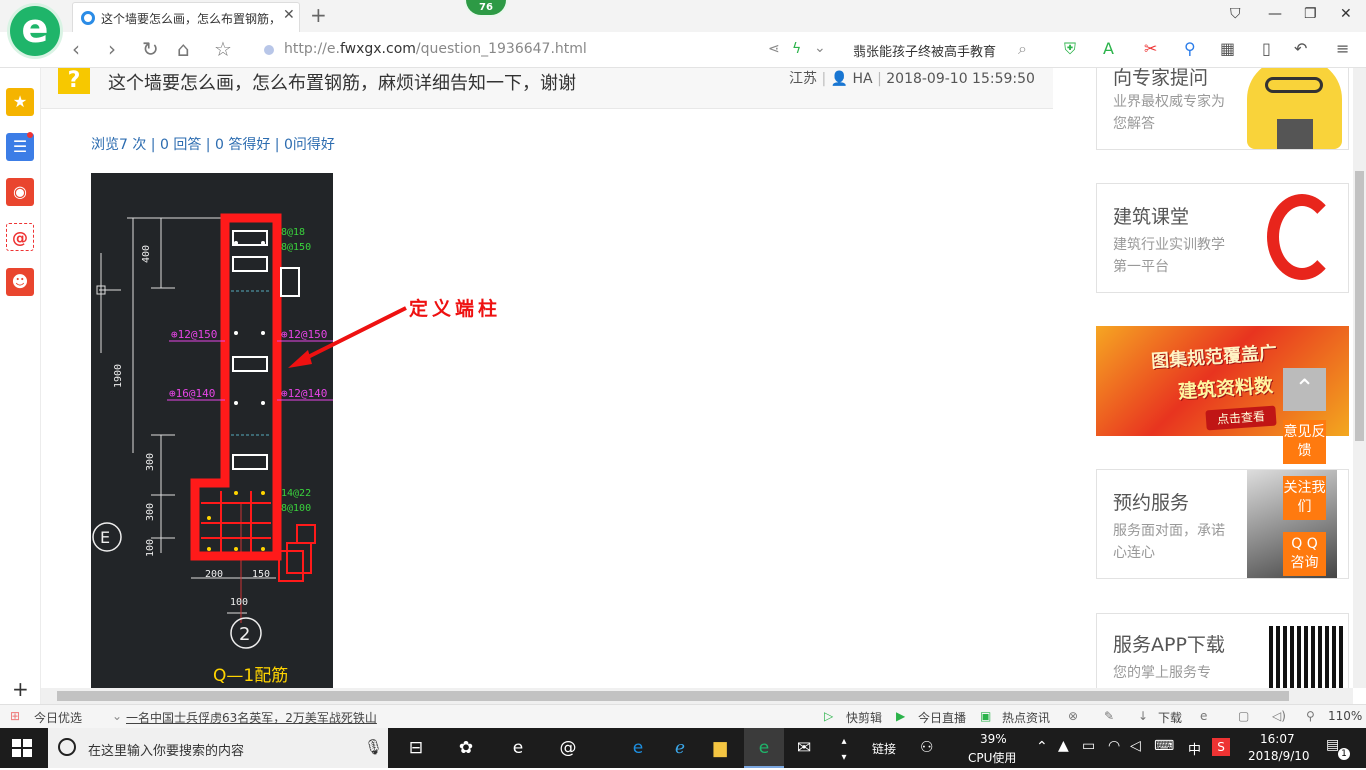  Describe the element at coordinates (1359, 306) in the screenshot. I see `vertical-scroll-thumb` at that location.